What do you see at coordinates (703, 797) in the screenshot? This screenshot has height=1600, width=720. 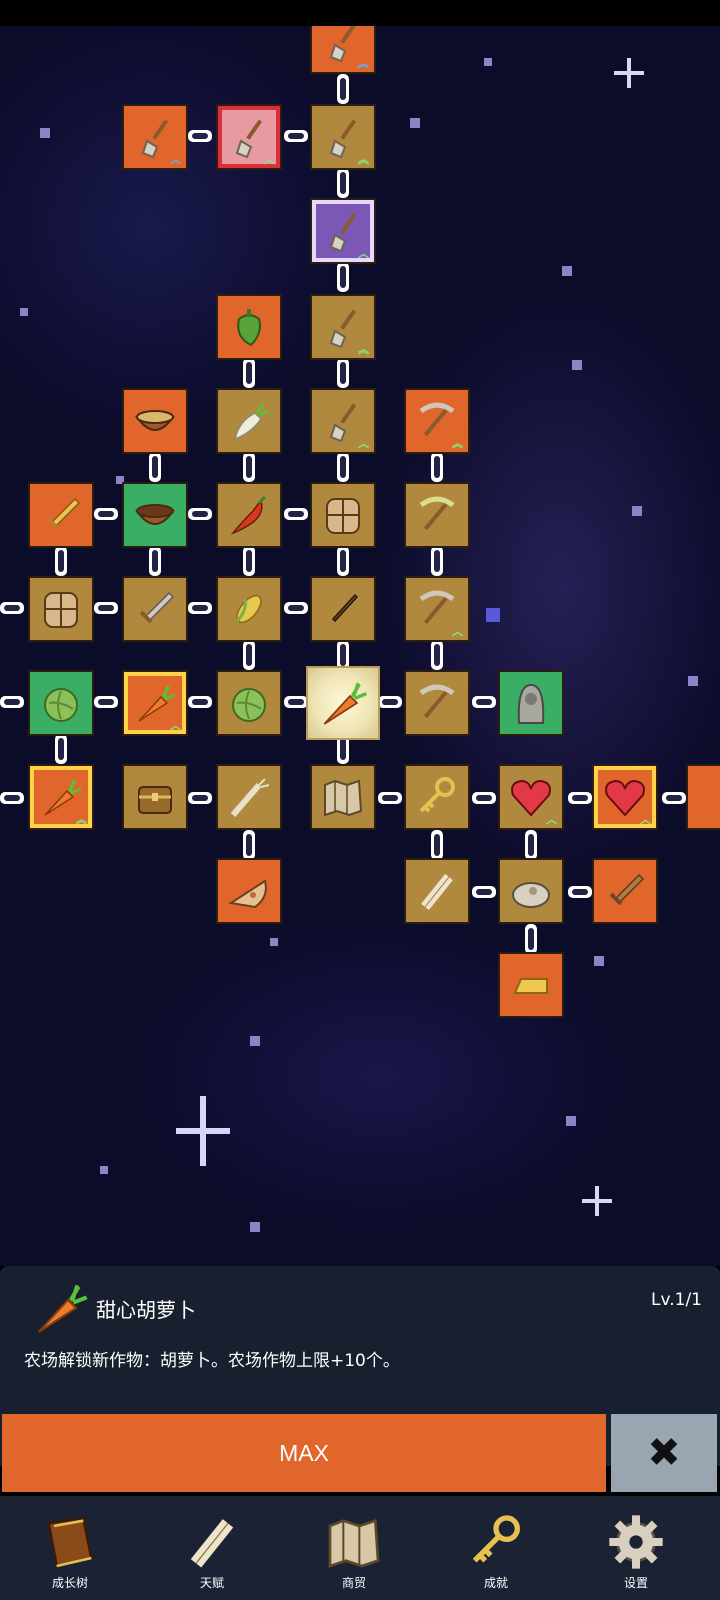 I see `skill-node-partial` at bounding box center [703, 797].